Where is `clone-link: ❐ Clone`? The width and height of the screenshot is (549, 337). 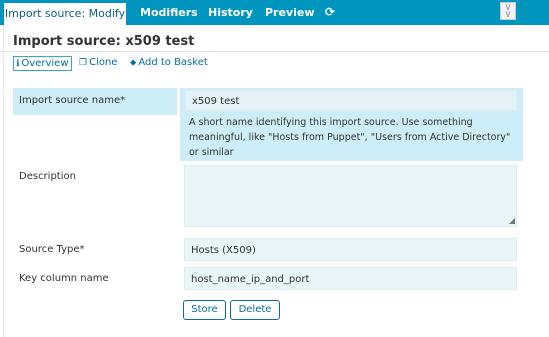
clone-link: ❐ Clone is located at coordinates (98, 63).